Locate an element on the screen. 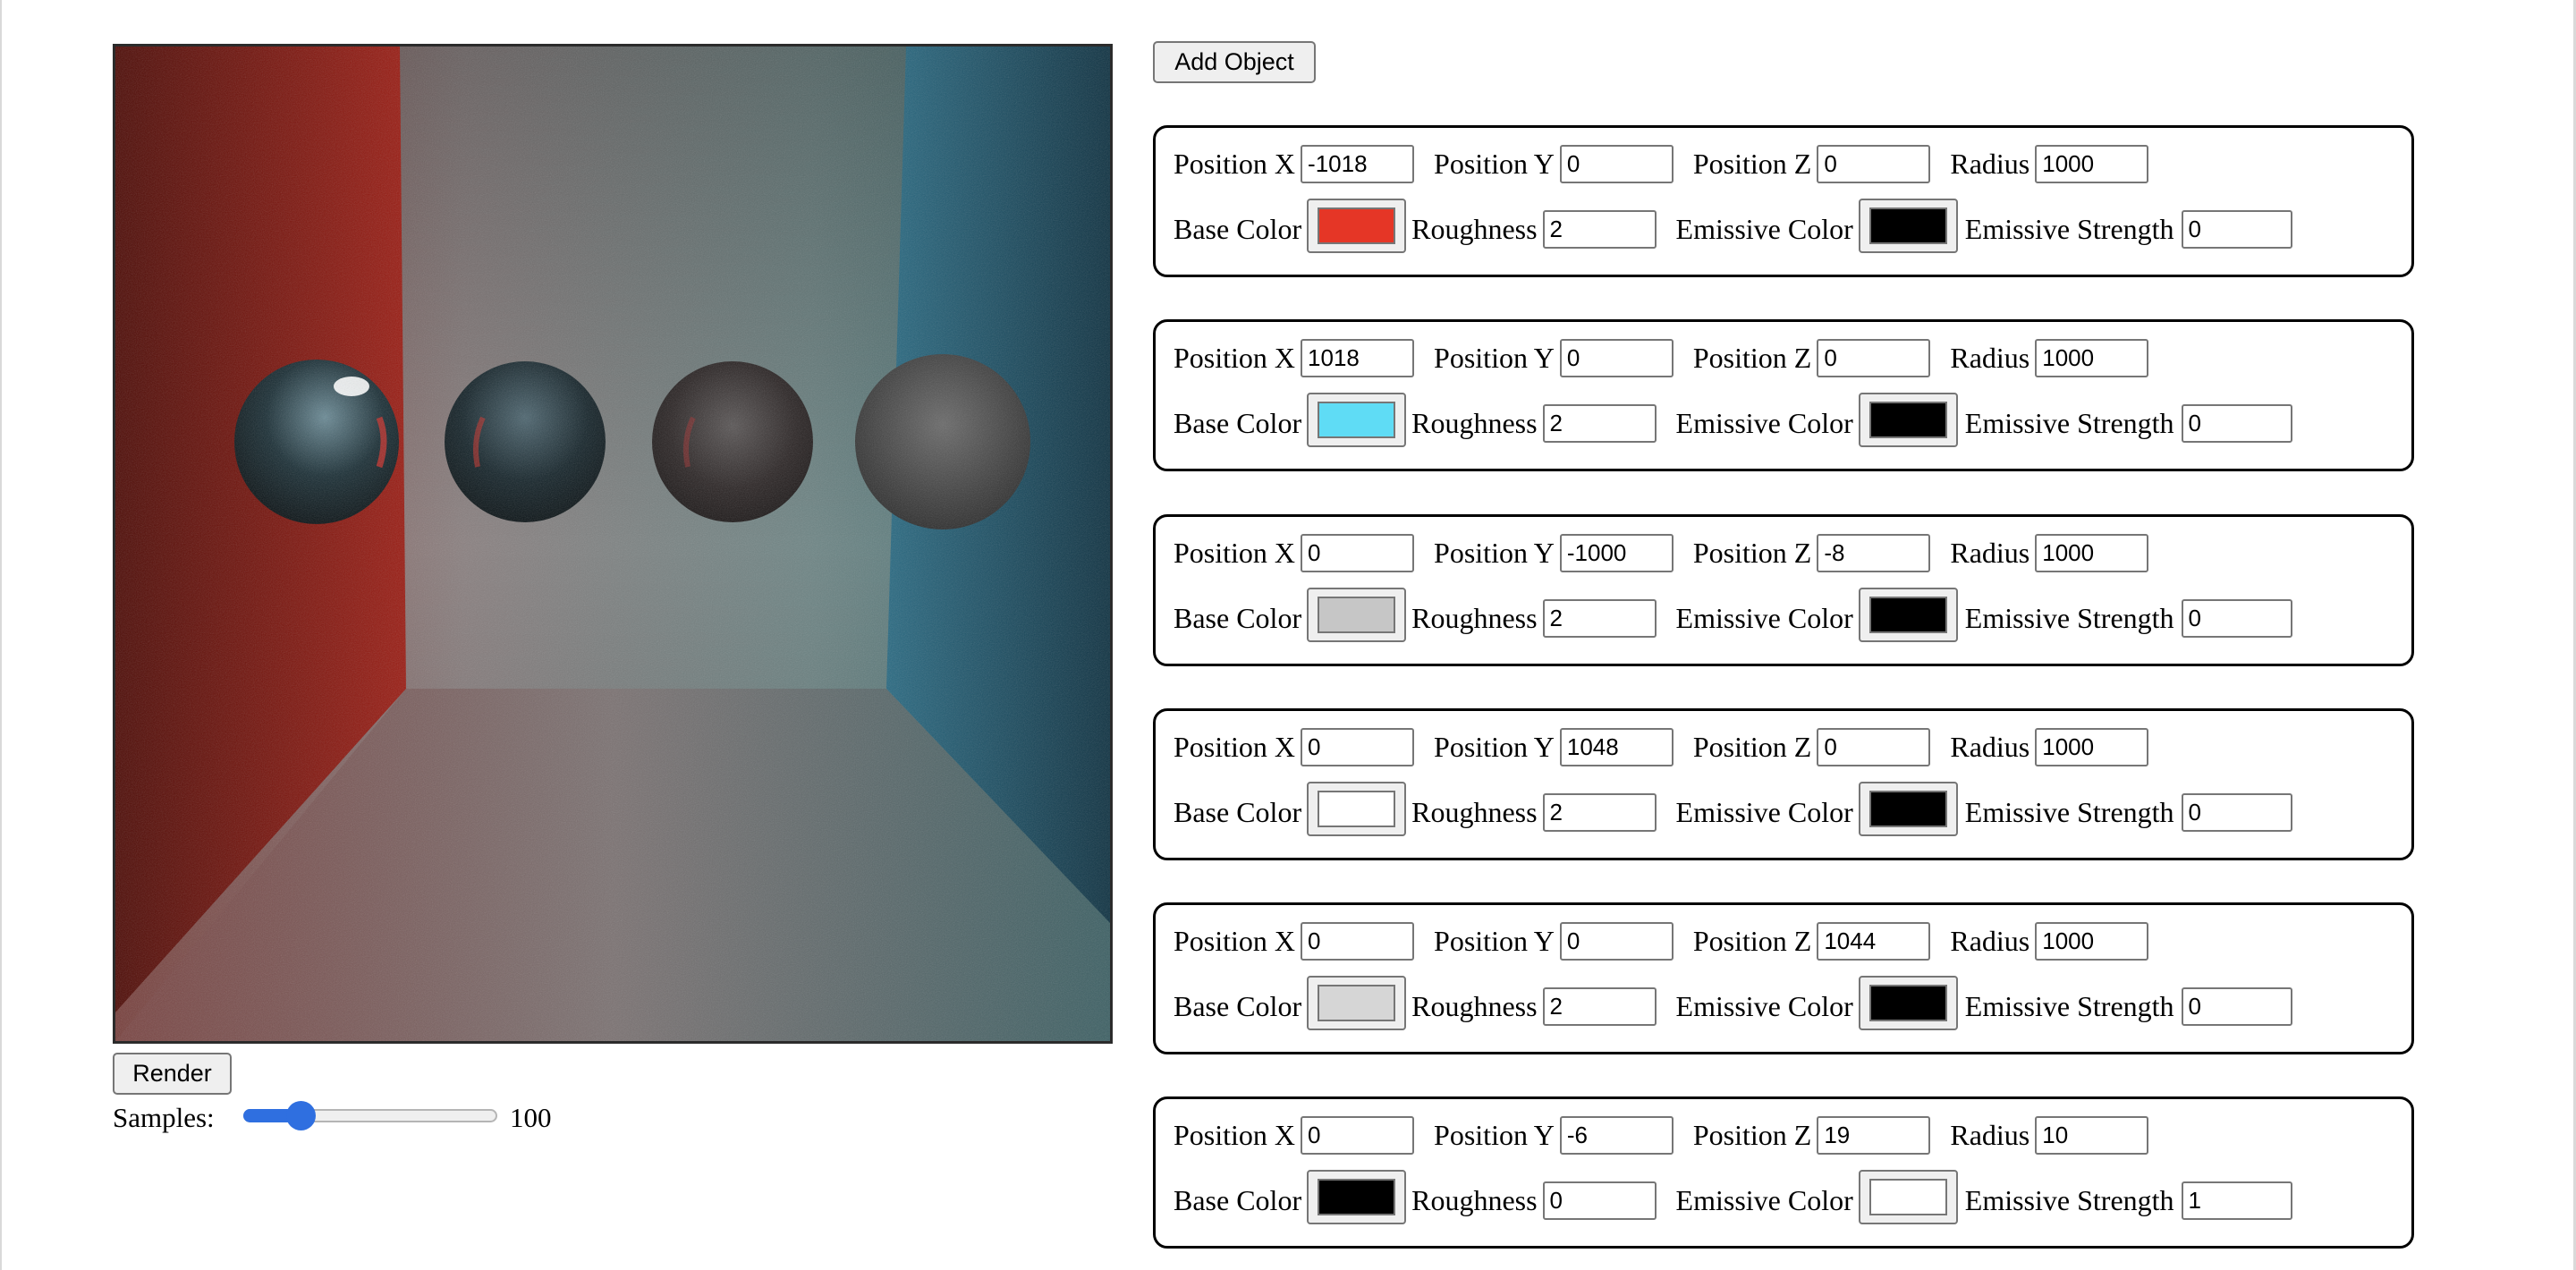  window-border-left is located at coordinates (1, 635).